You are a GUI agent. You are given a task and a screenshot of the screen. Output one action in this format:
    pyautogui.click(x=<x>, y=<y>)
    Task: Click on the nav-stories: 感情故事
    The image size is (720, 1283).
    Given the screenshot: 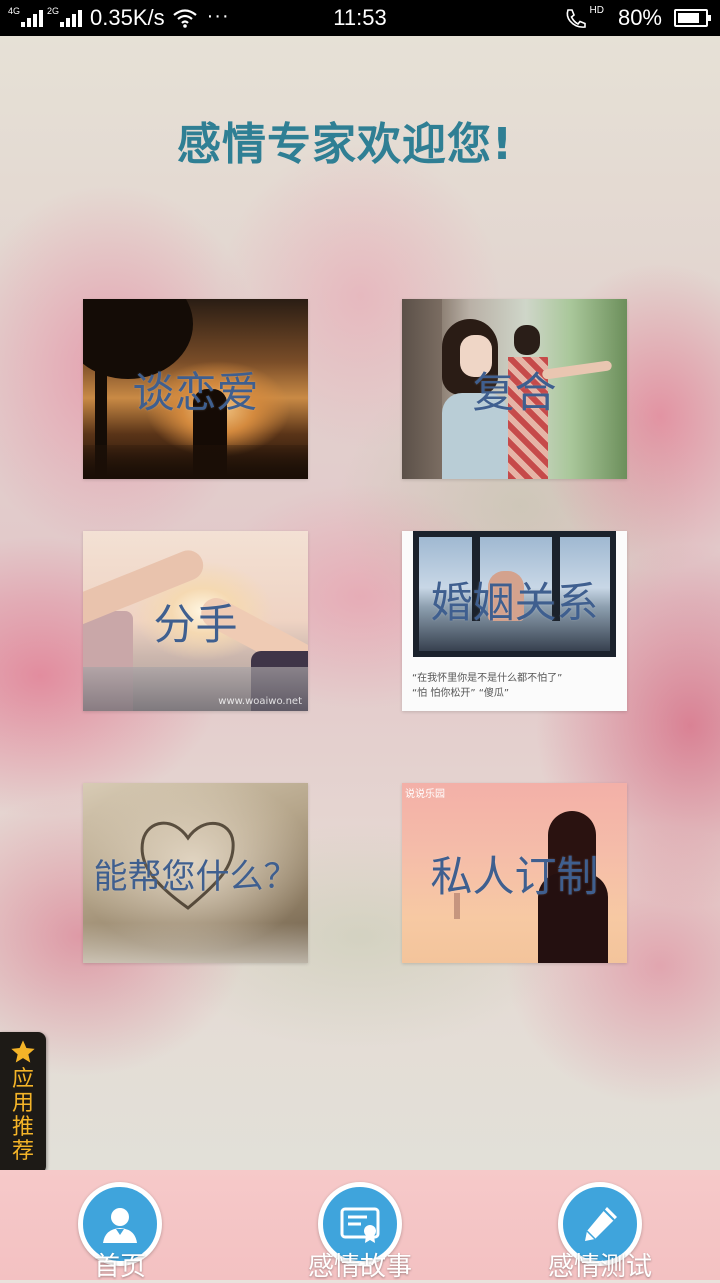 What is the action you would take?
    pyautogui.click(x=360, y=1226)
    